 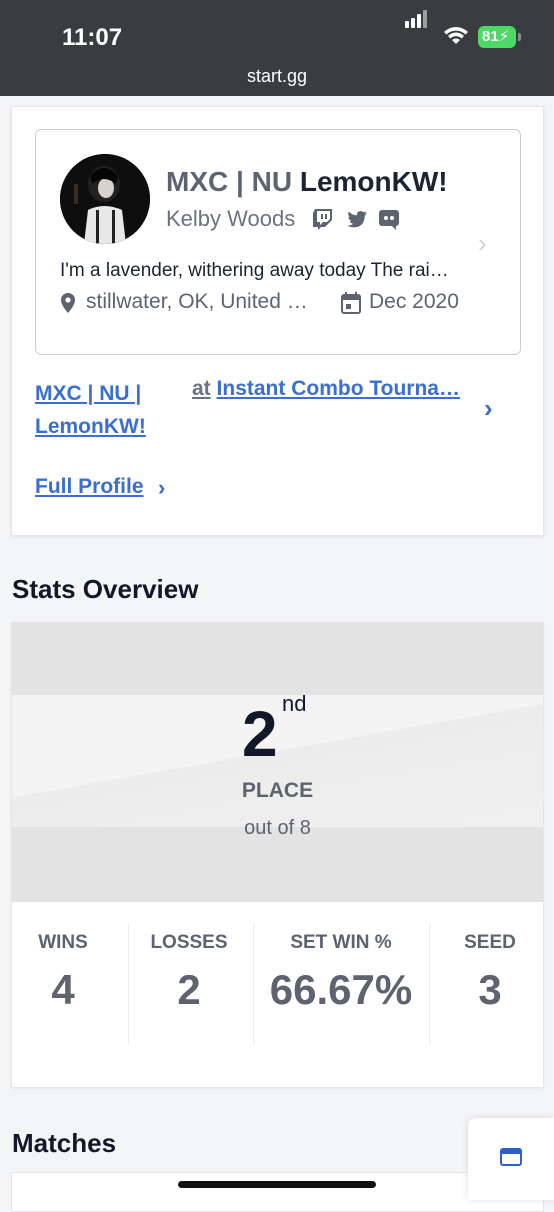 I want to click on placement-out-of: out of 8, so click(x=277, y=828).